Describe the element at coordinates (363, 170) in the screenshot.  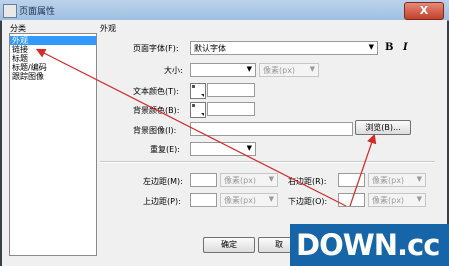
I see `annotation-arrow-browse` at that location.